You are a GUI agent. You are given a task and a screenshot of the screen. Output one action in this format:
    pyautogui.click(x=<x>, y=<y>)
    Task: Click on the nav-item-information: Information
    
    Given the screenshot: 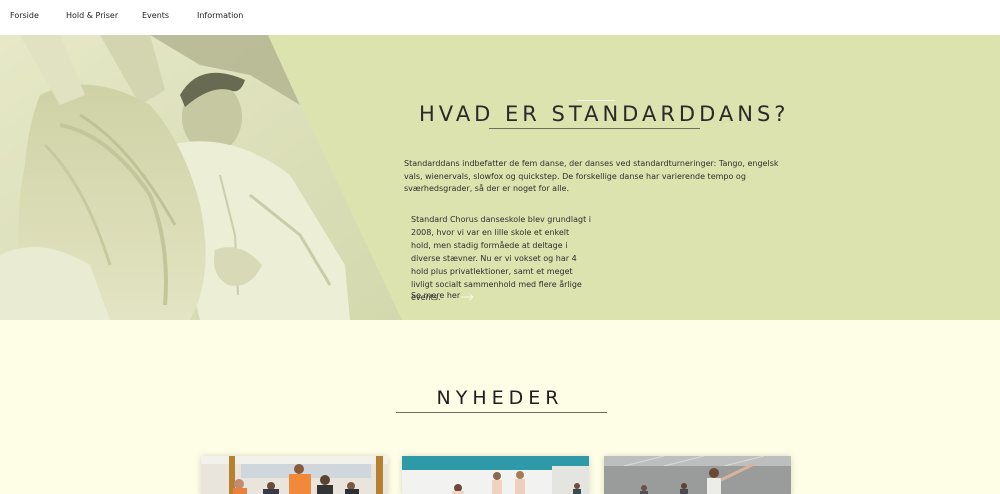 What is the action you would take?
    pyautogui.click(x=220, y=15)
    